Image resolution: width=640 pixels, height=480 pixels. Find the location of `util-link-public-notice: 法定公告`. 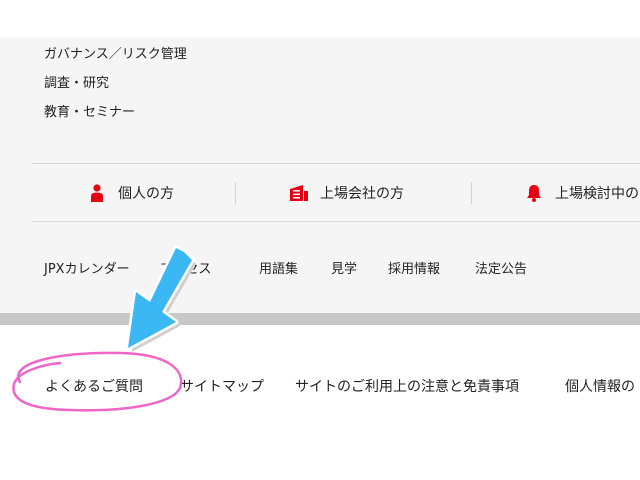

util-link-public-notice: 法定公告 is located at coordinates (501, 267).